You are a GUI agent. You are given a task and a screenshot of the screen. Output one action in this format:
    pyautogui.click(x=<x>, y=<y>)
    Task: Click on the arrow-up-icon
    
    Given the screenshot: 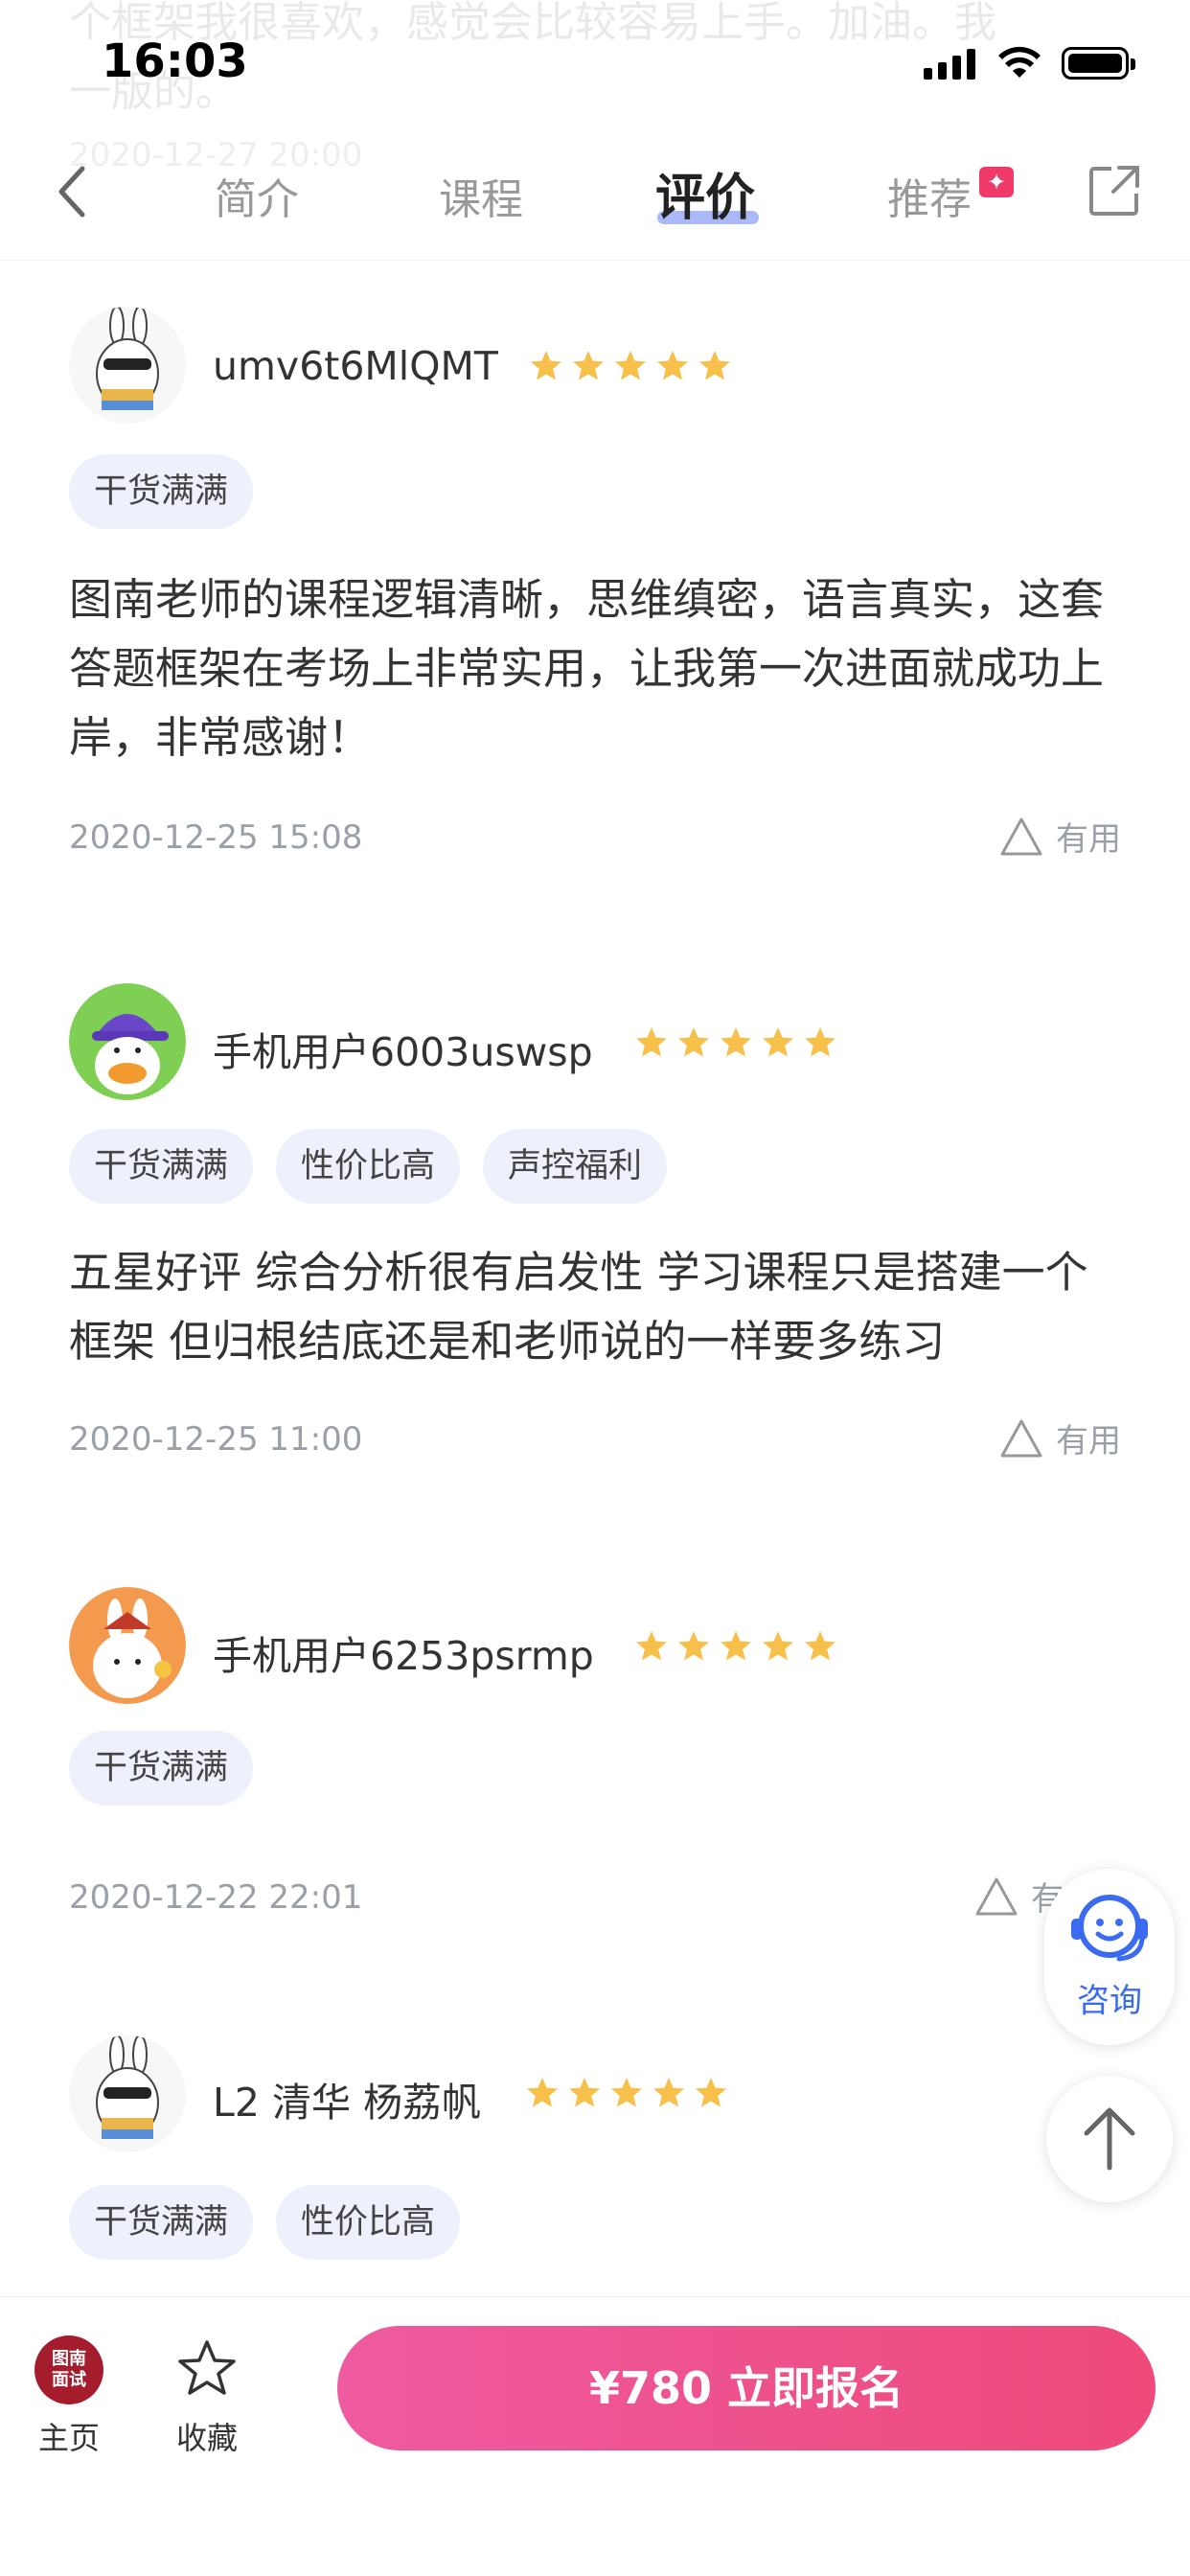 What is the action you would take?
    pyautogui.click(x=1109, y=2139)
    